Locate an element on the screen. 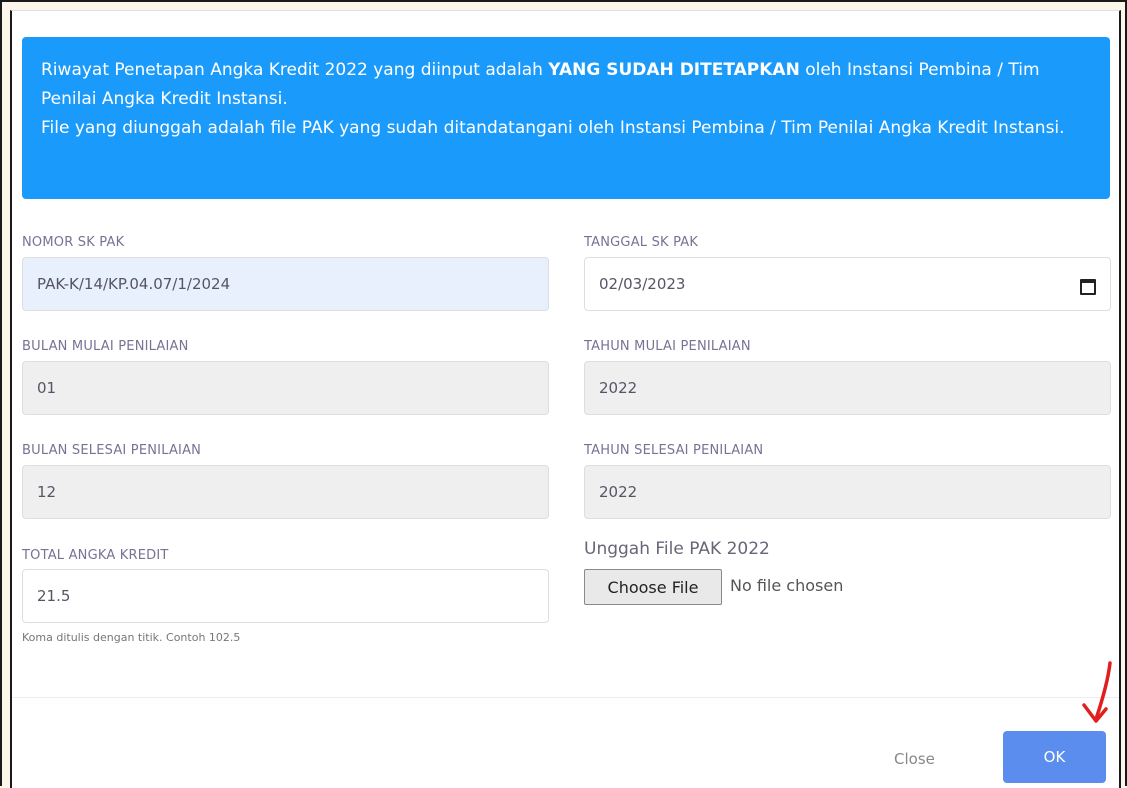  tahun-selesai-input: 2022 is located at coordinates (847, 492).